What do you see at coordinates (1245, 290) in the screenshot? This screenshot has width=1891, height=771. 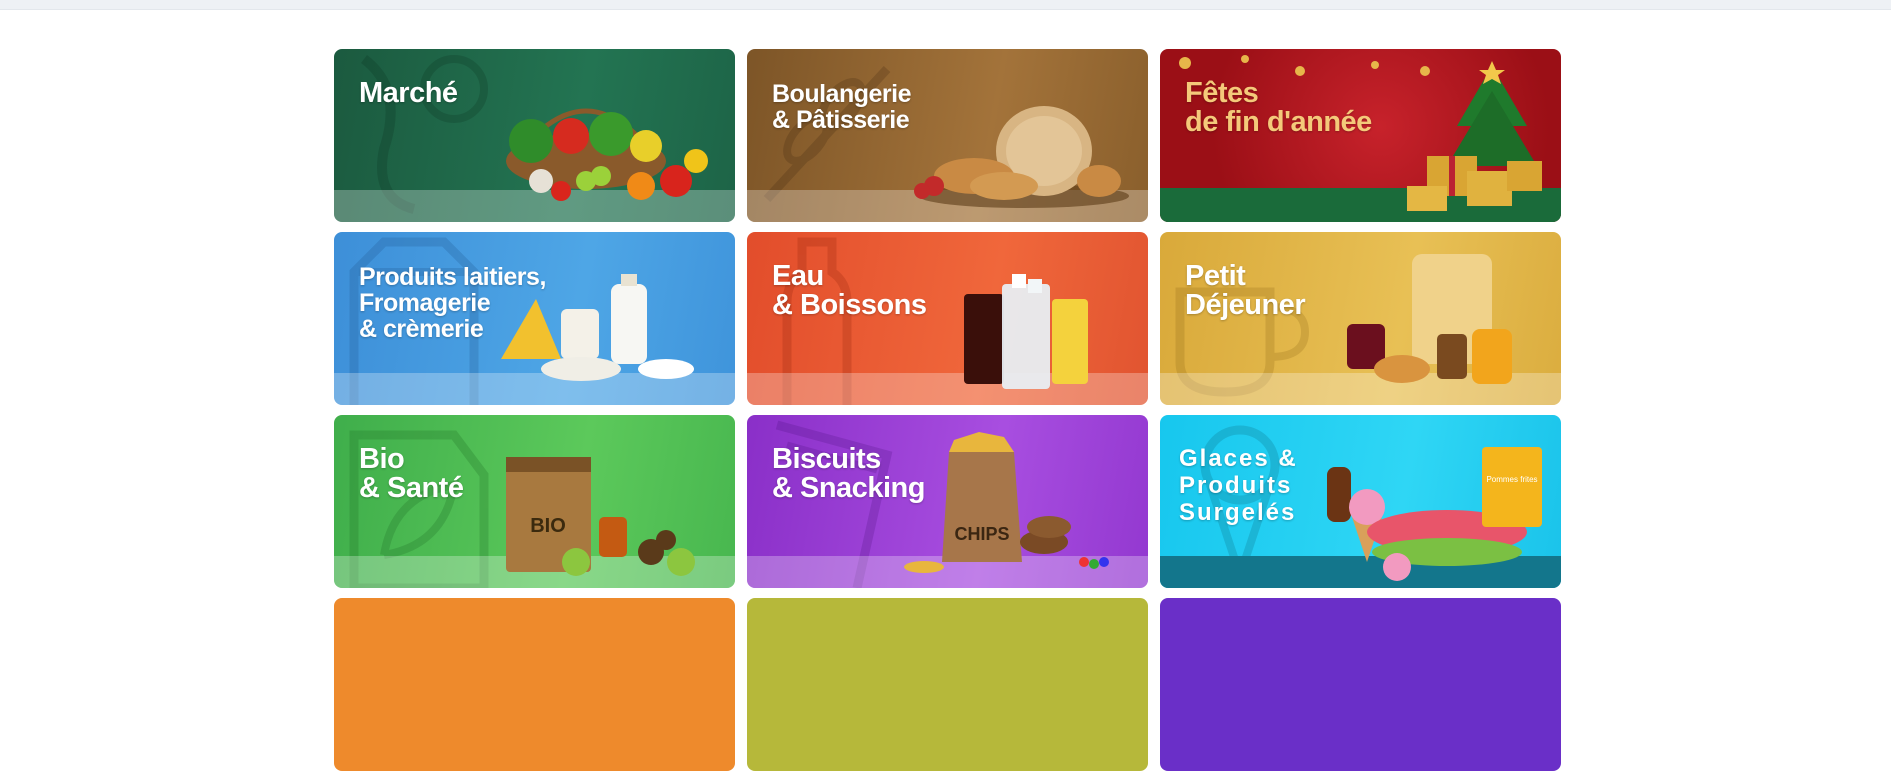 I see `category-title: Petit Déjeuner` at bounding box center [1245, 290].